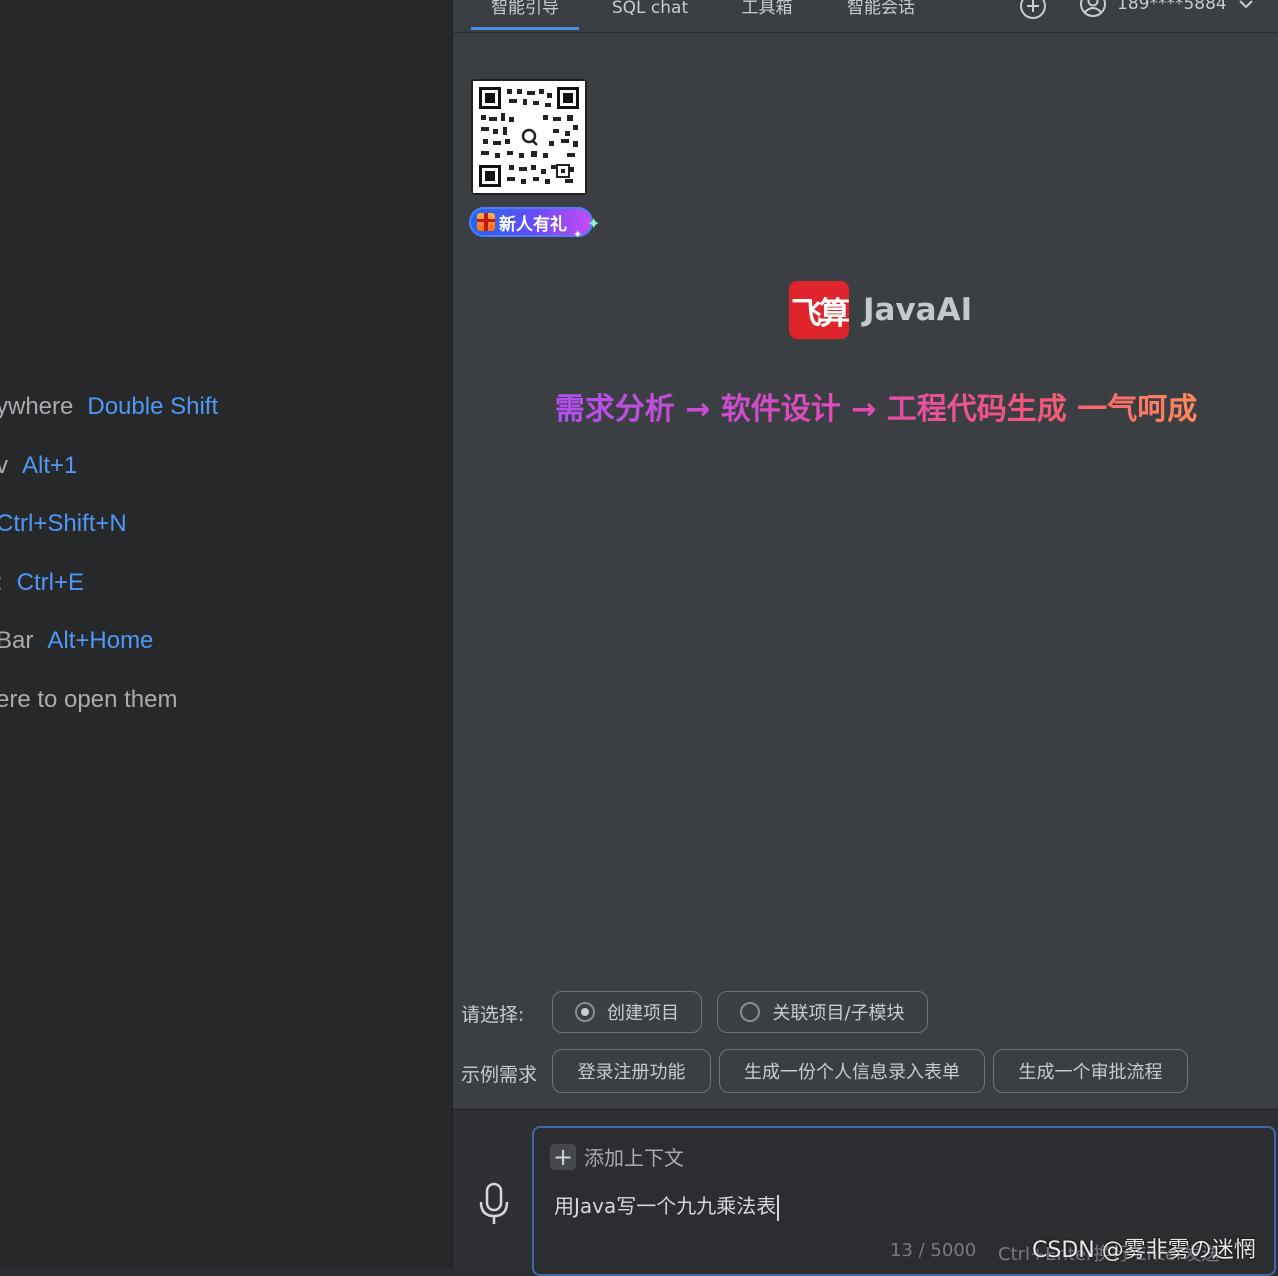 This screenshot has width=1278, height=1276. Describe the element at coordinates (634, 1158) in the screenshot. I see `add-context-label: 添加上下文` at that location.